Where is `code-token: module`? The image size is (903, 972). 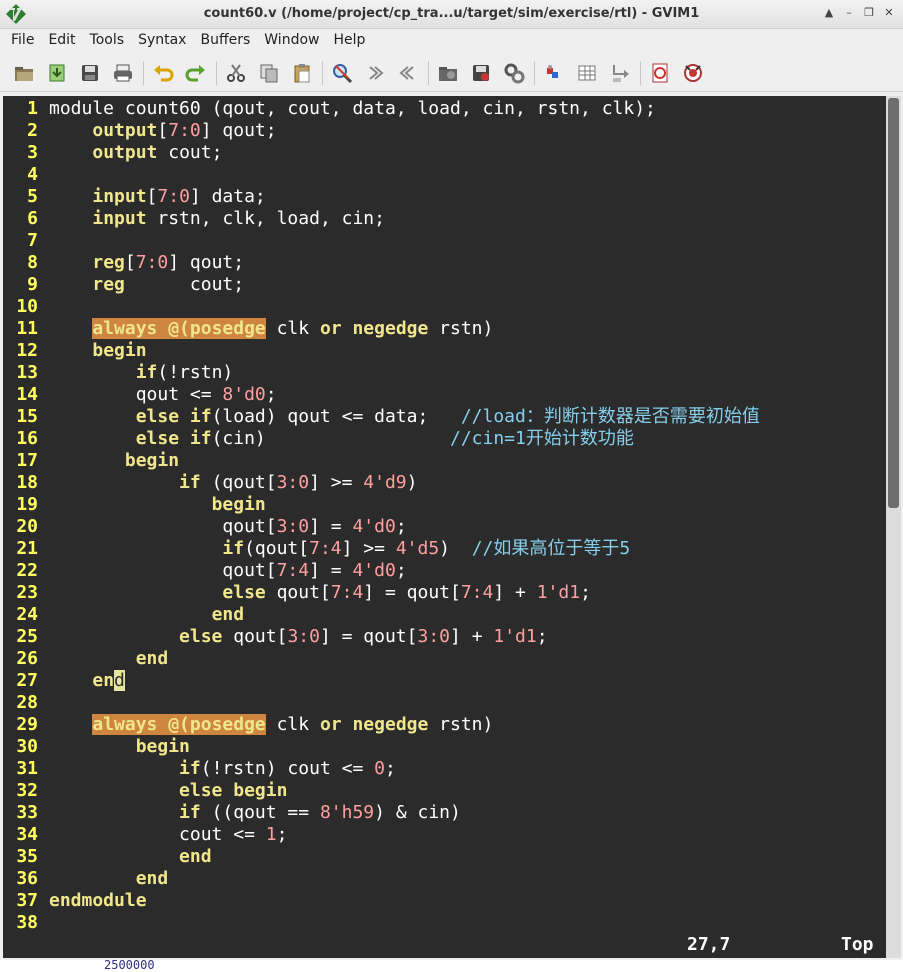
code-token: module is located at coordinates (82, 108).